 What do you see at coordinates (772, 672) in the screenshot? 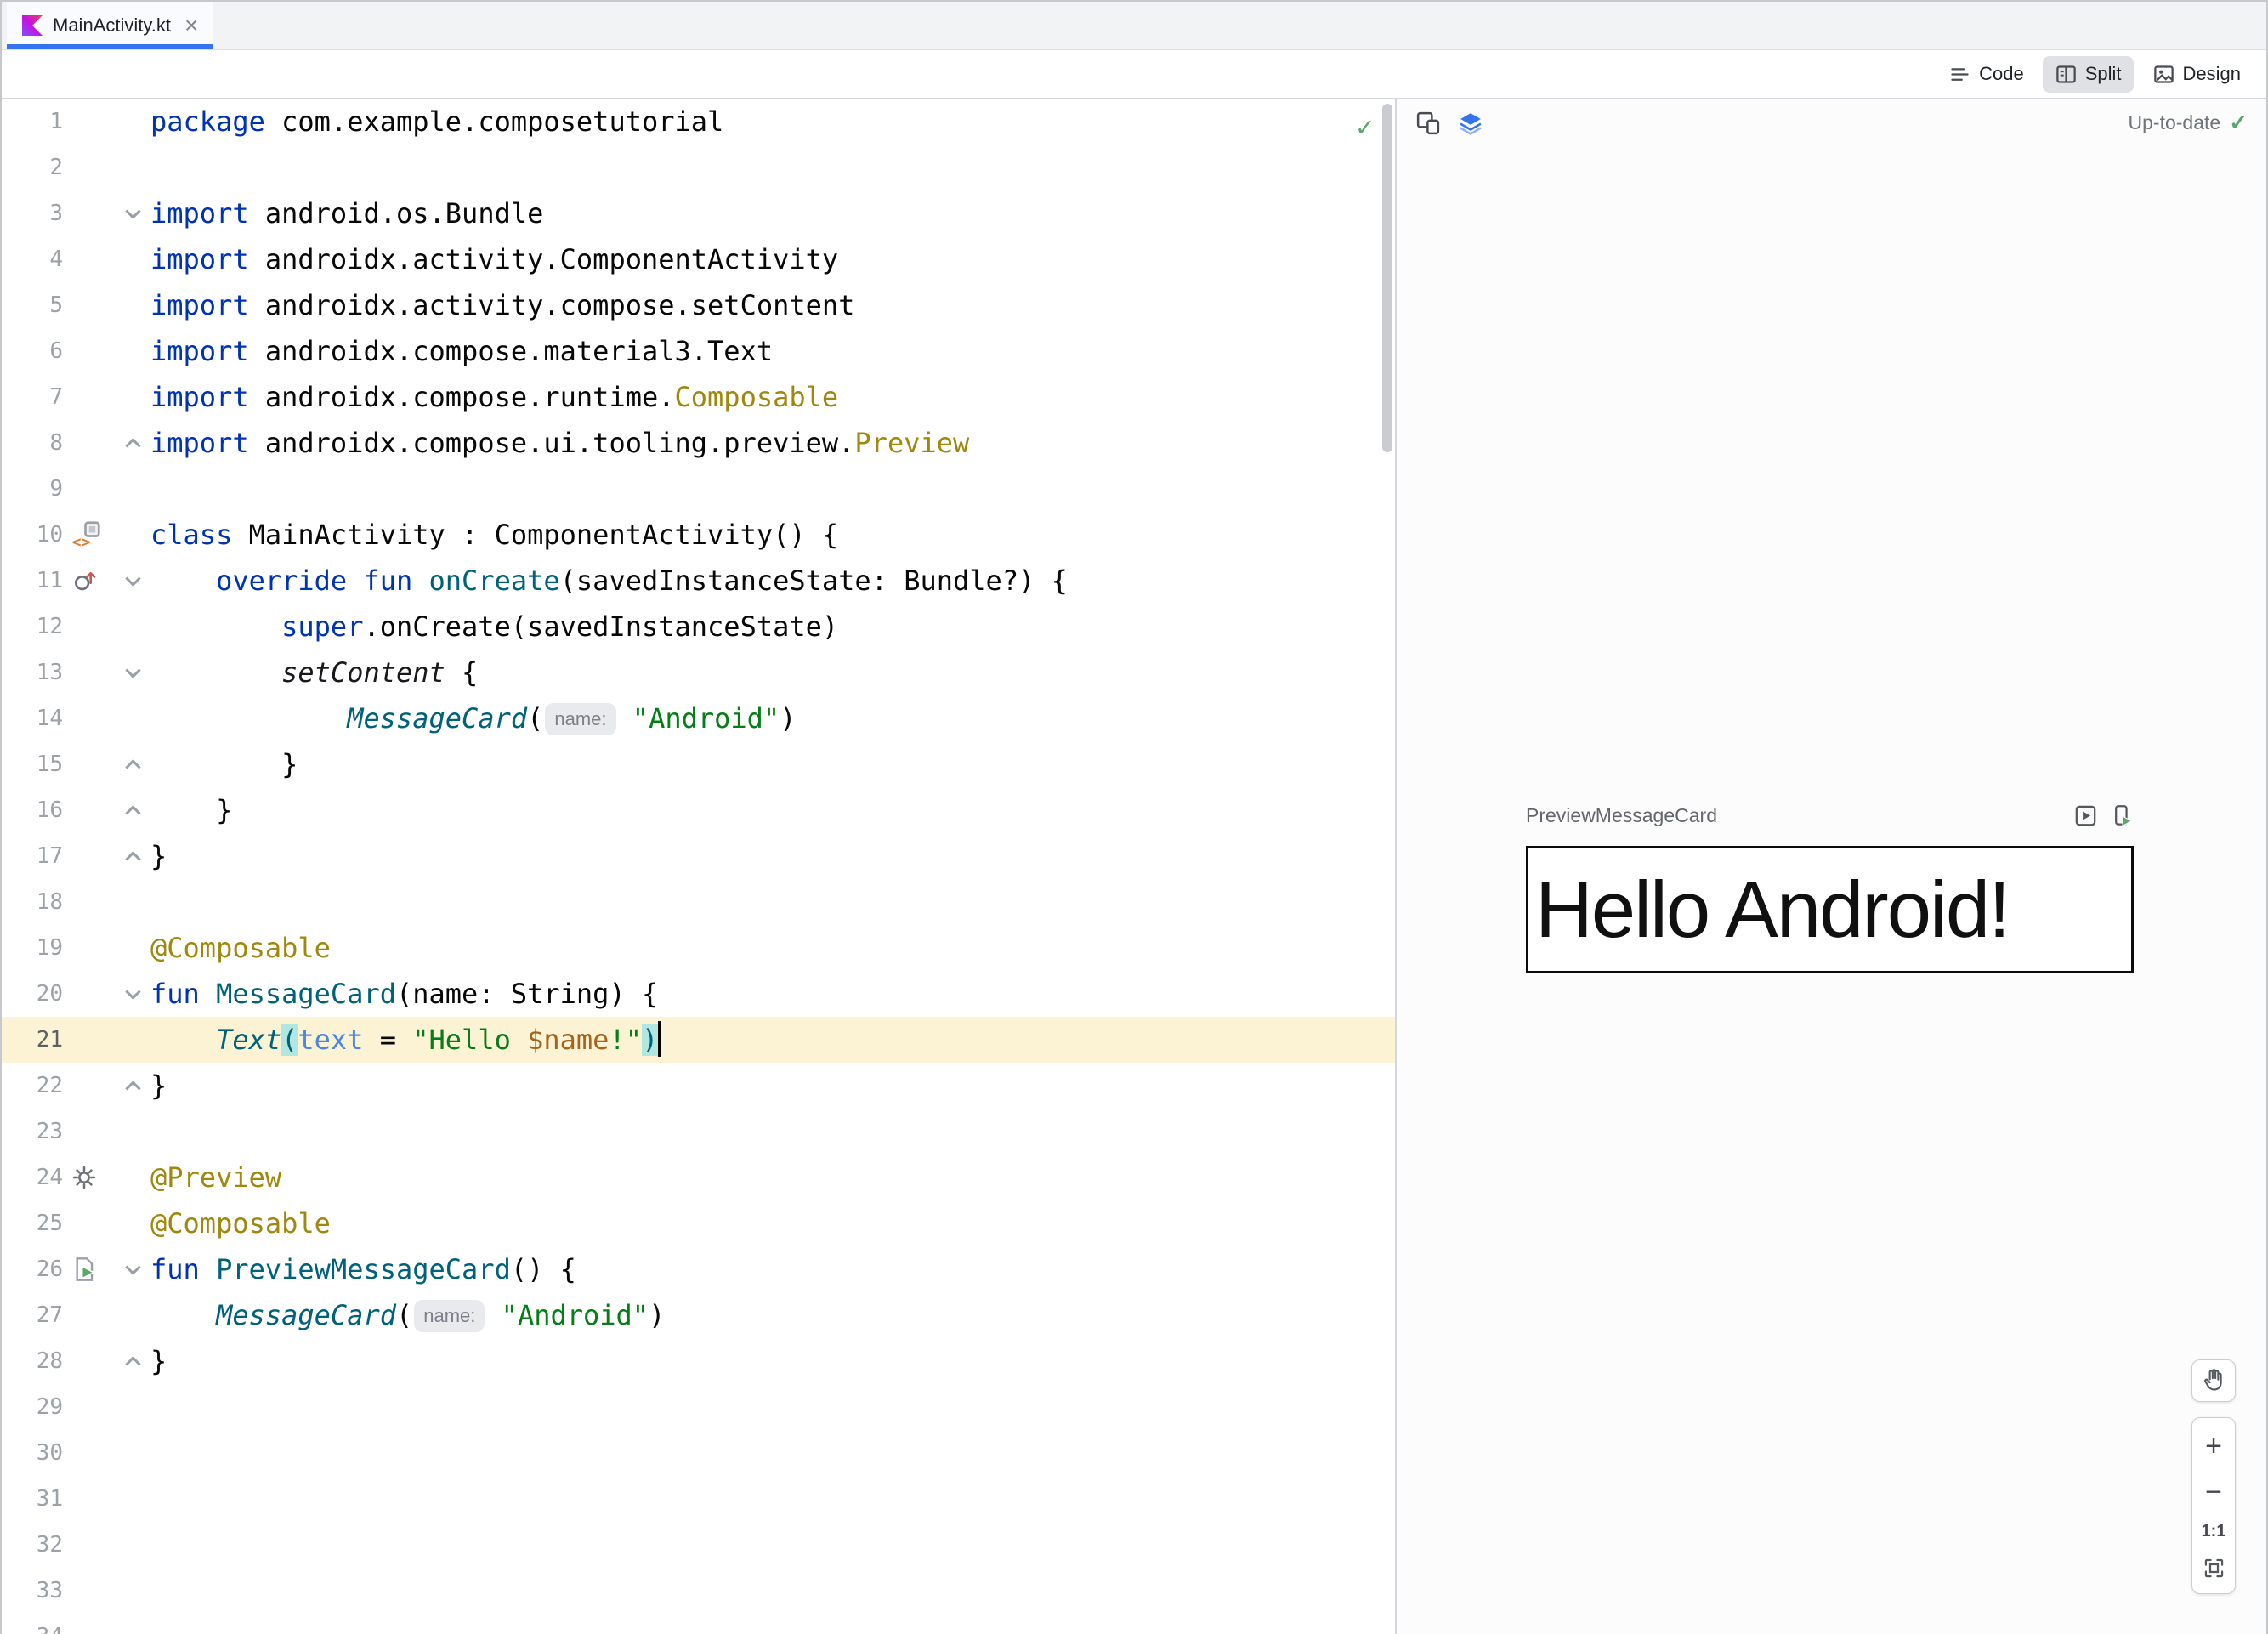
I see `code-text: setContent {` at bounding box center [772, 672].